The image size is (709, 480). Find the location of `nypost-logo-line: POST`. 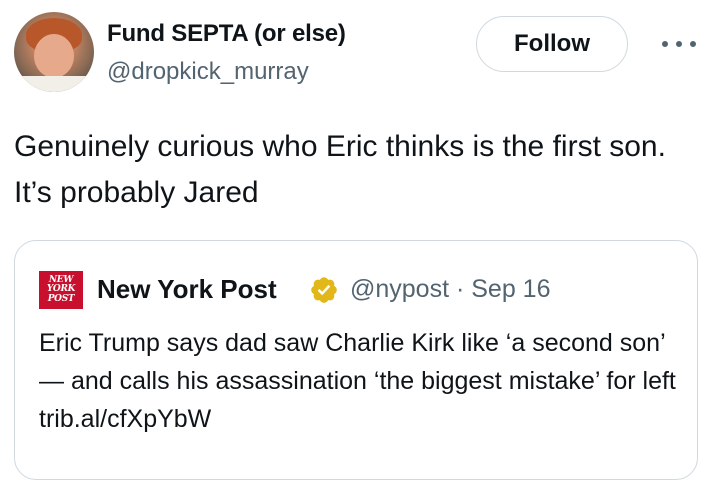

nypost-logo-line: POST is located at coordinates (61, 298).